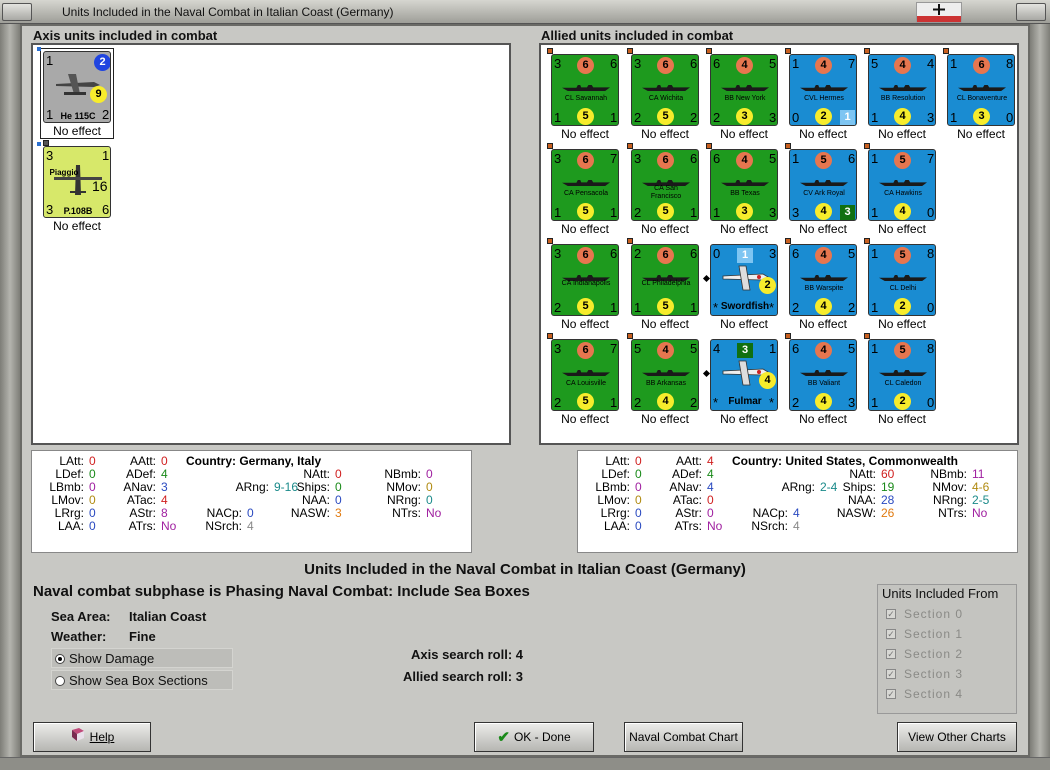 The width and height of the screenshot is (1050, 770). I want to click on allied-unit: 0 1 3 Swordfish * 2 * No effect, so click(742, 285).